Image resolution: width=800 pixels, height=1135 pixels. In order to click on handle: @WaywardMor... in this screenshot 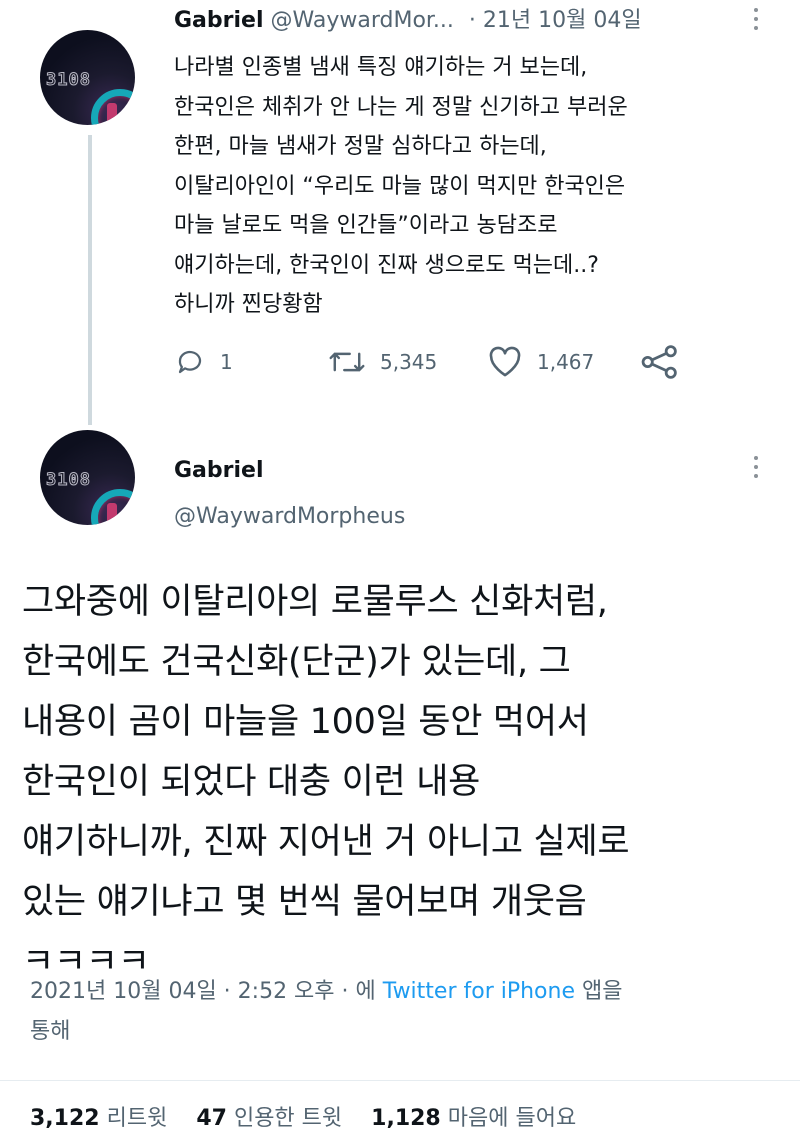, I will do `click(362, 20)`.